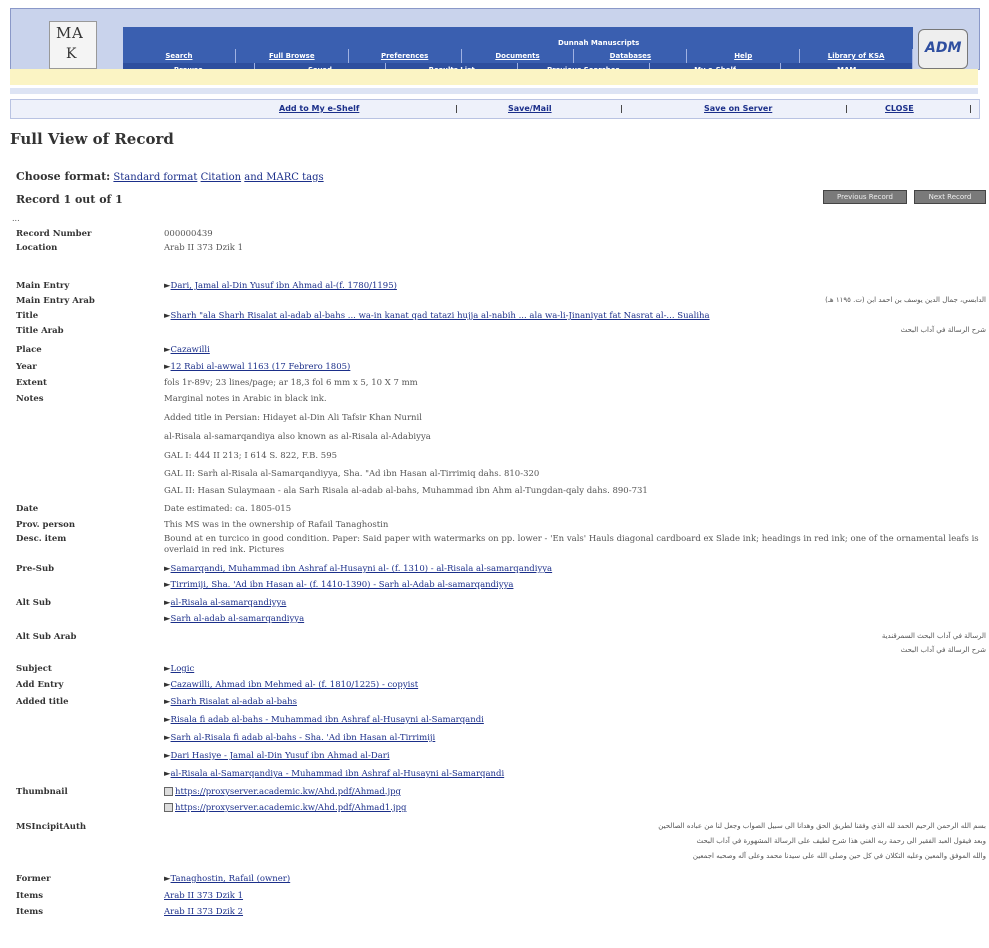  Describe the element at coordinates (228, 509) in the screenshot. I see `field-value: Date estimated: ca. 1805-015` at that location.